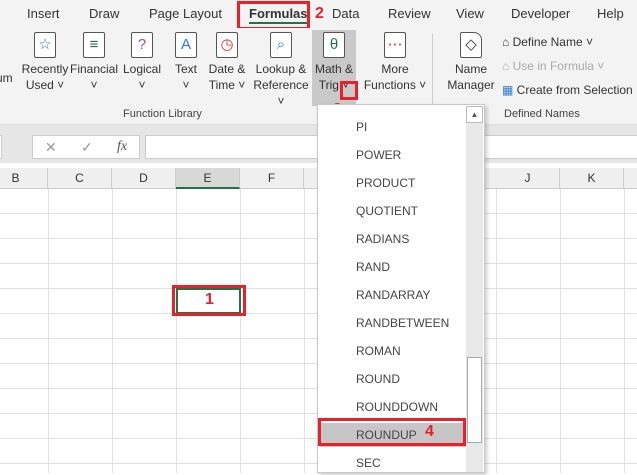 The height and width of the screenshot is (475, 637). Describe the element at coordinates (393, 351) in the screenshot. I see `dropdown-item-roman: ROMAN` at that location.